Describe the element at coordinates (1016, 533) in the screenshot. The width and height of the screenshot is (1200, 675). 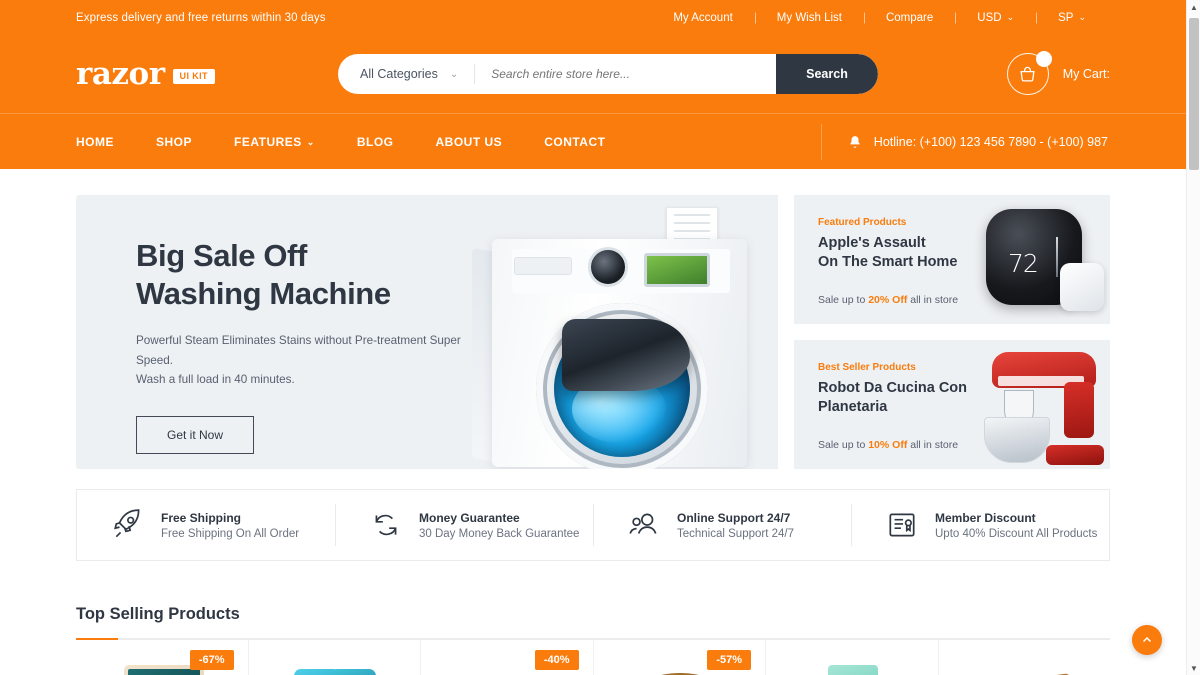
I see `feature-subtitle: Upto 40% Discount All Products` at that location.